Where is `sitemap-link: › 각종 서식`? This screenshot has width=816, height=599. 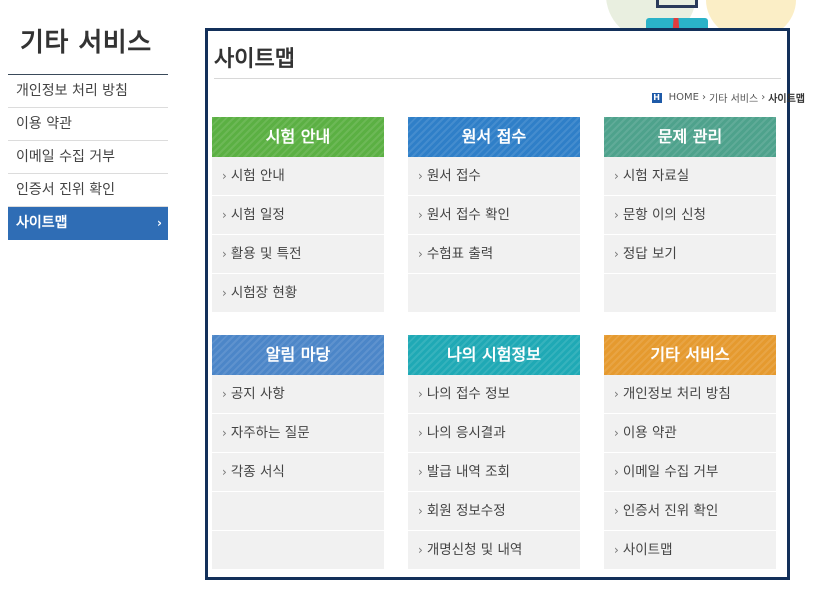 sitemap-link: › 각종 서식 is located at coordinates (298, 472).